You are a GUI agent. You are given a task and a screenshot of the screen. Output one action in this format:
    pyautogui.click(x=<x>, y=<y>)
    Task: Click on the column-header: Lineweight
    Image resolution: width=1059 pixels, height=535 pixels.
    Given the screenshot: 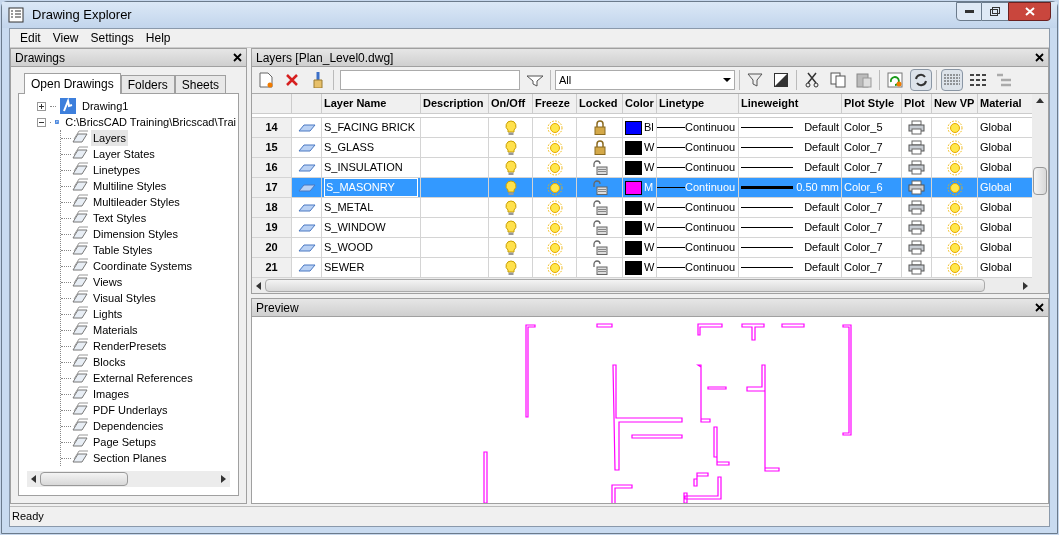 What is the action you would take?
    pyautogui.click(x=790, y=103)
    